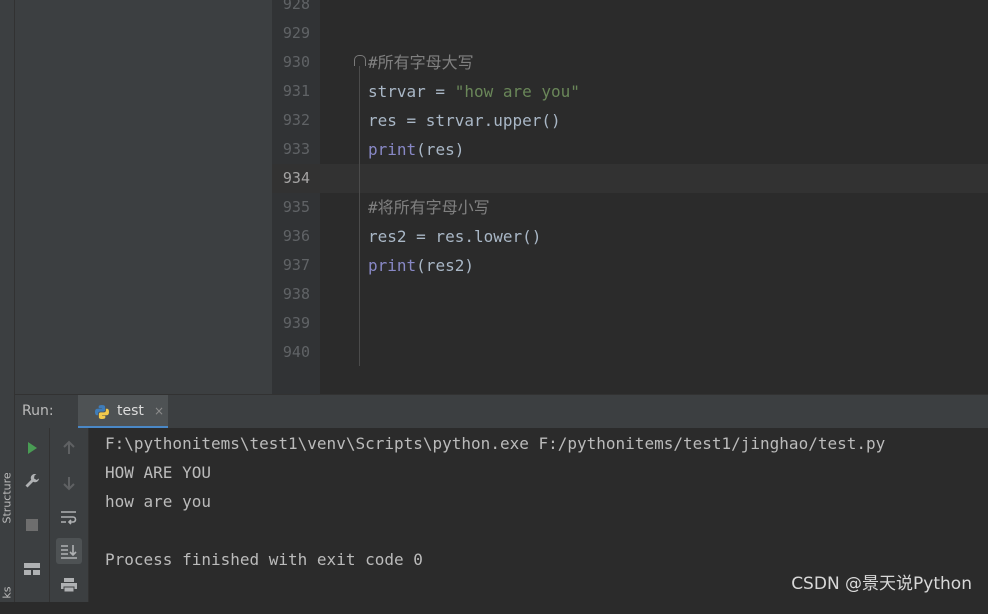 This screenshot has height=614, width=988. What do you see at coordinates (130, 411) in the screenshot?
I see `run-tab-title: test` at bounding box center [130, 411].